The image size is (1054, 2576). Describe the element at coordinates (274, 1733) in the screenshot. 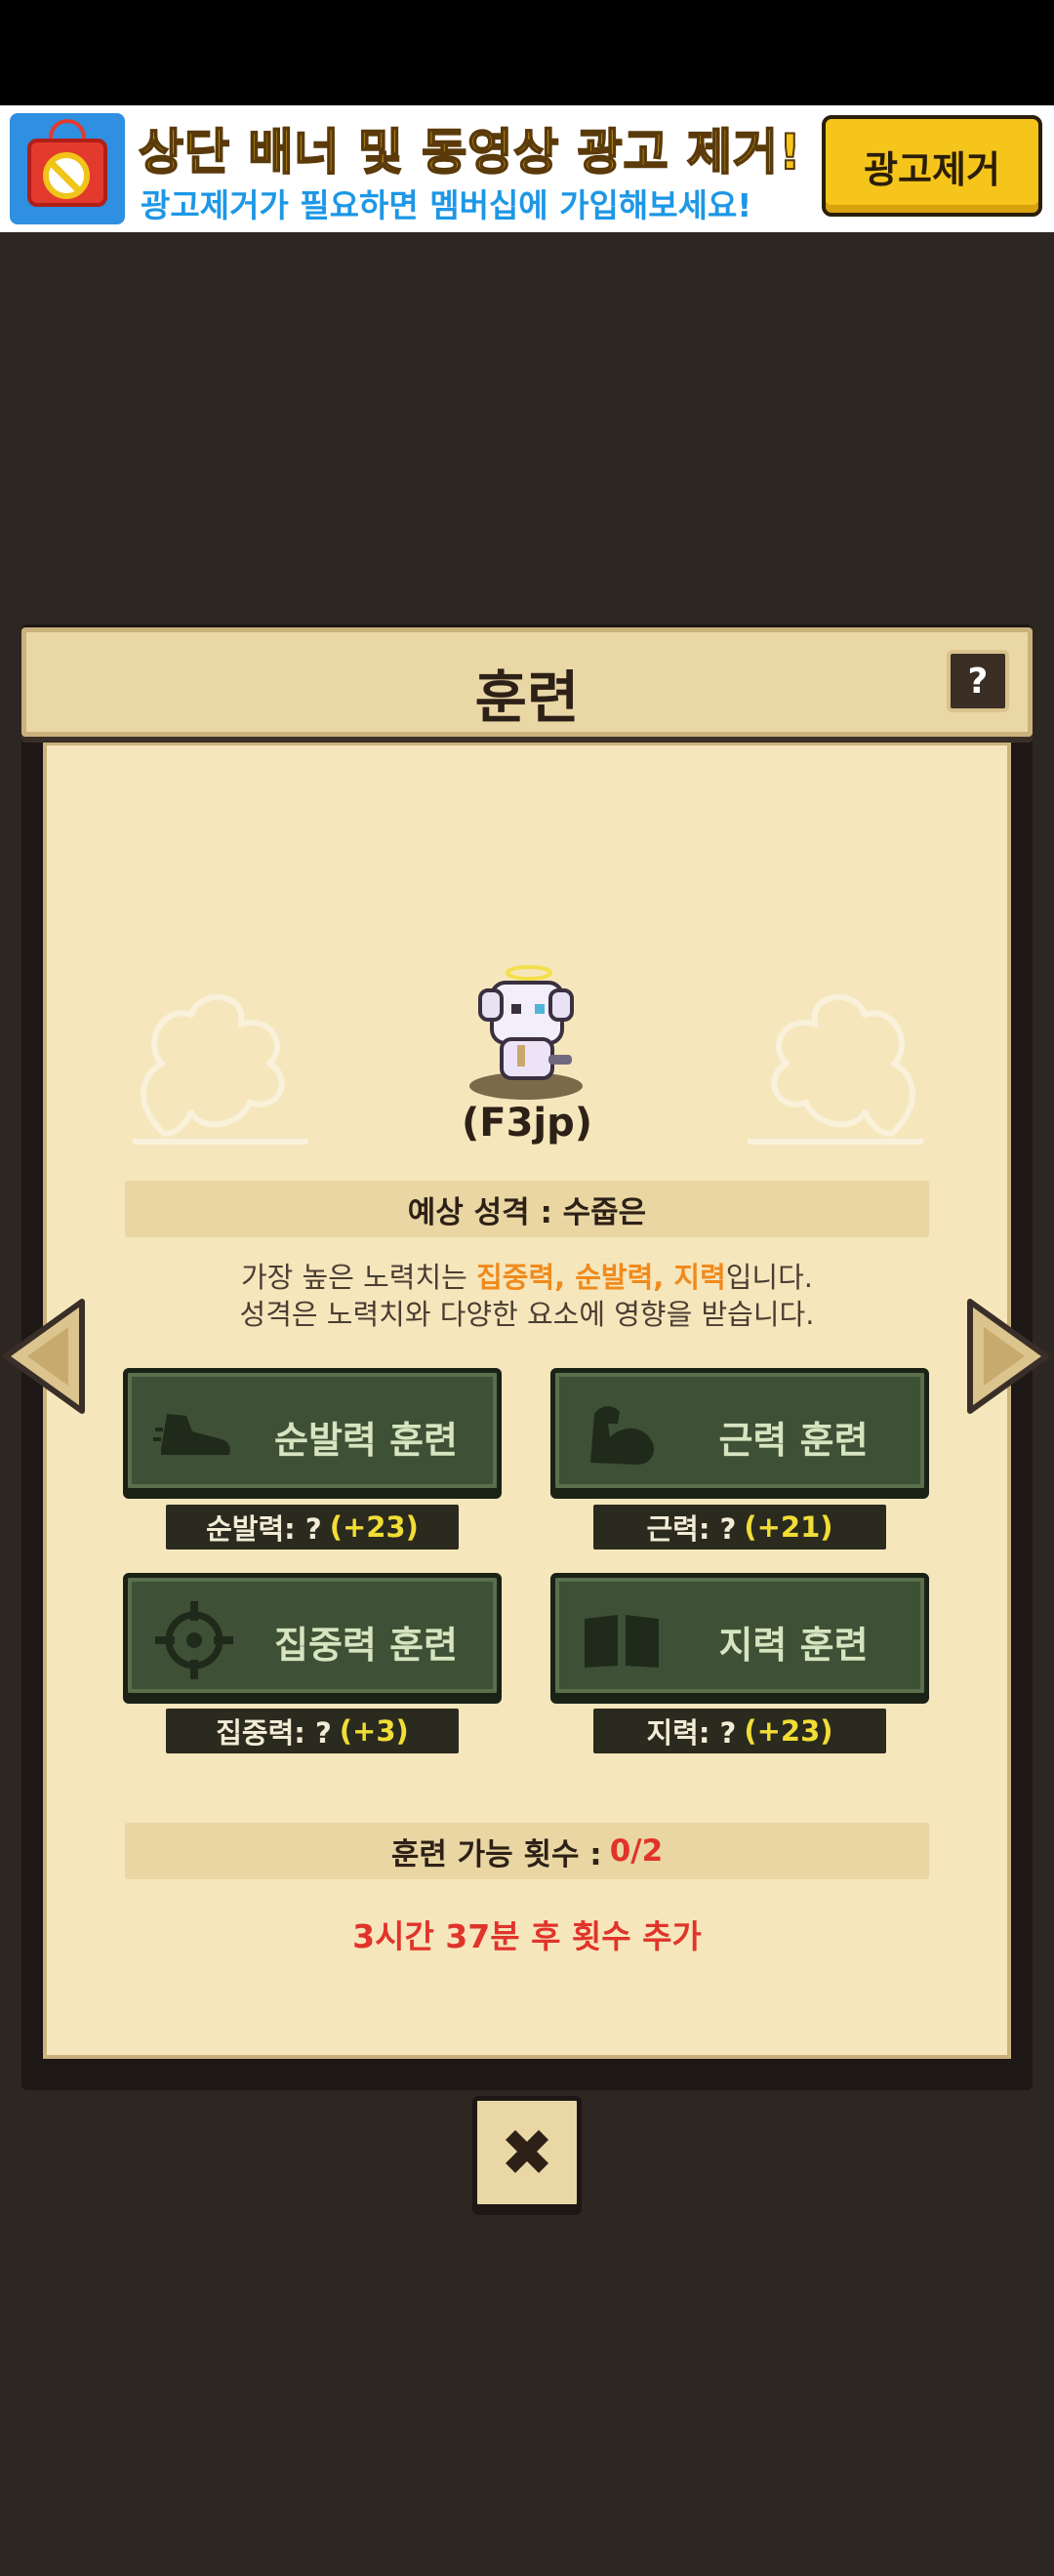

I see `stat-label: 집중력: ?` at that location.